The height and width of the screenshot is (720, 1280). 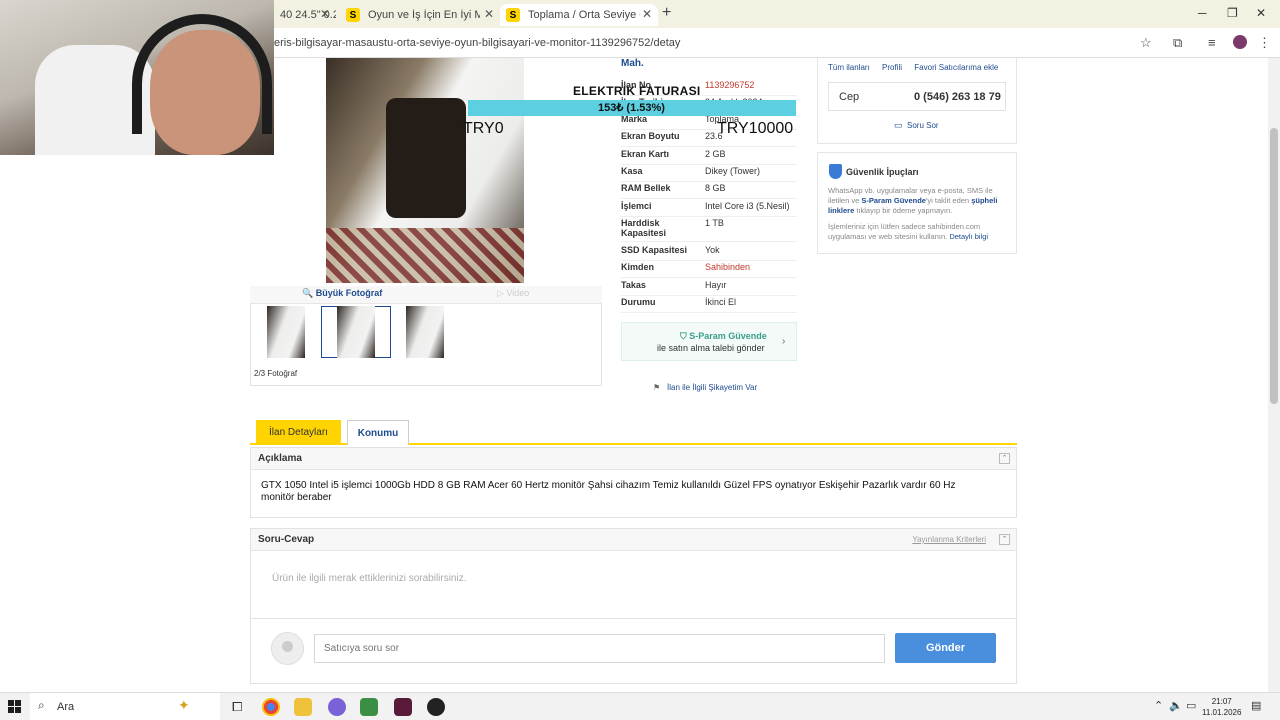 I want to click on spec-row: Kasa Dikey (Tower), so click(x=709, y=174).